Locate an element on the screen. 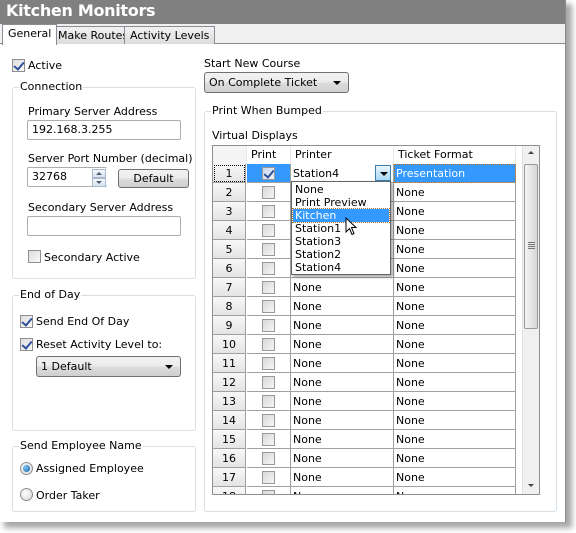  scroll-down-icon is located at coordinates (531, 485).